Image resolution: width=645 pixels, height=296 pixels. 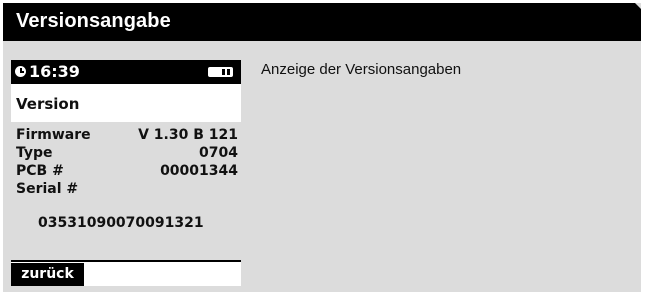 What do you see at coordinates (127, 135) in the screenshot?
I see `firmware-row: Firmware V 1.30 B 121` at bounding box center [127, 135].